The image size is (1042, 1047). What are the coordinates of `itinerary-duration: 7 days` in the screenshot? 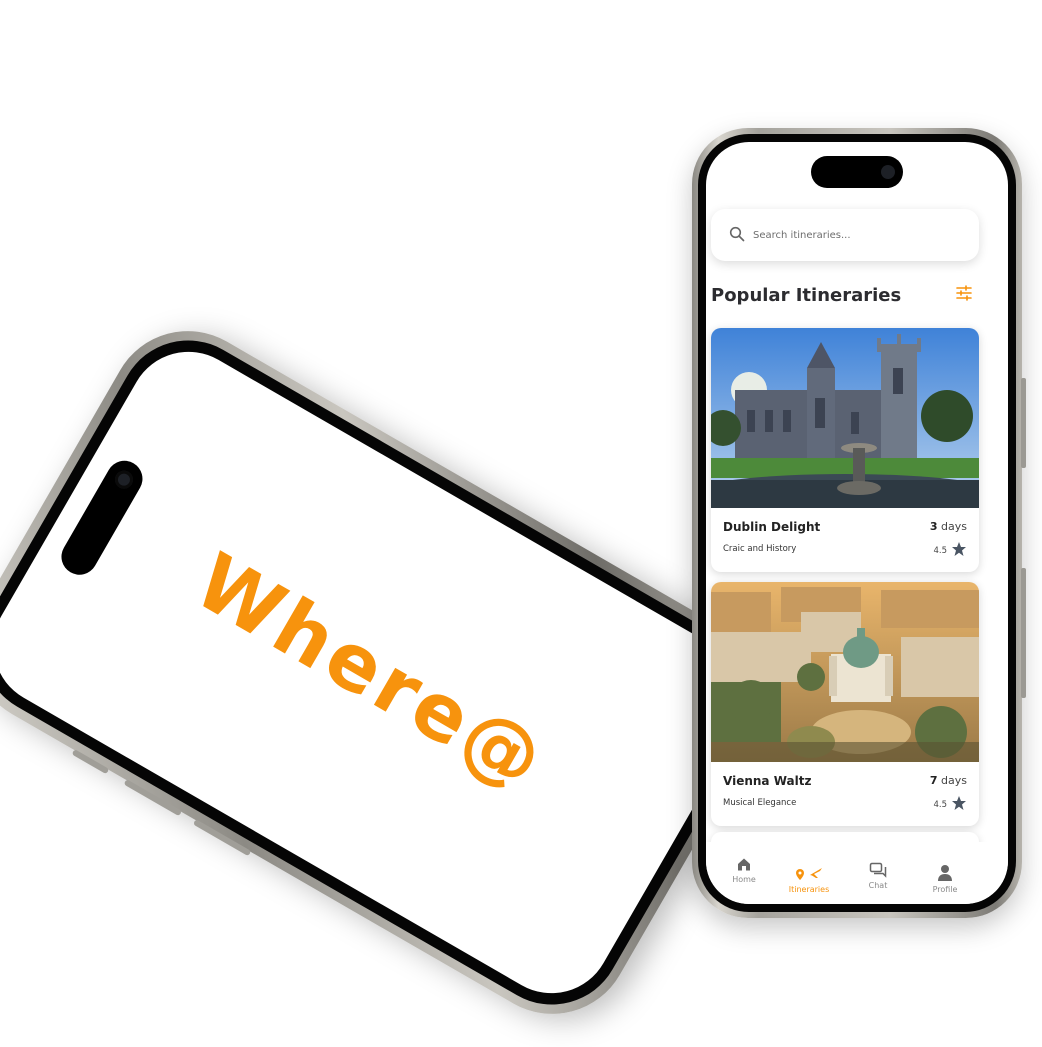 It's located at (948, 780).